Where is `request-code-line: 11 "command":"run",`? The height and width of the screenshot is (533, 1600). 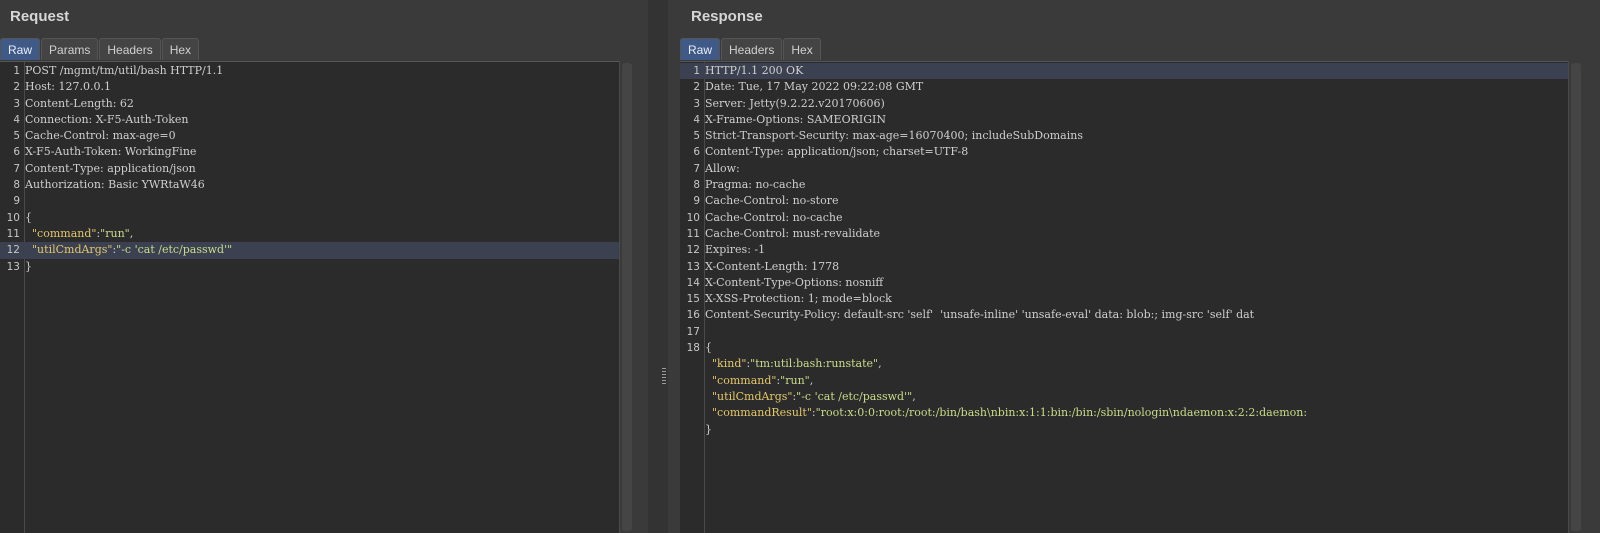 request-code-line: 11 "command":"run", is located at coordinates (309, 234).